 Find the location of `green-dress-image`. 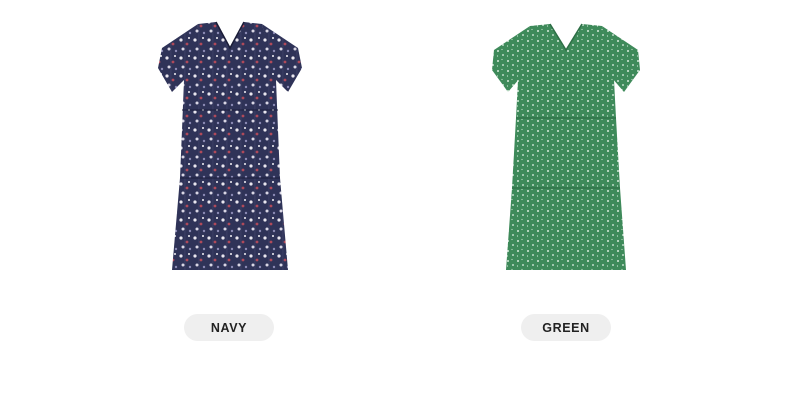

green-dress-image is located at coordinates (566, 149).